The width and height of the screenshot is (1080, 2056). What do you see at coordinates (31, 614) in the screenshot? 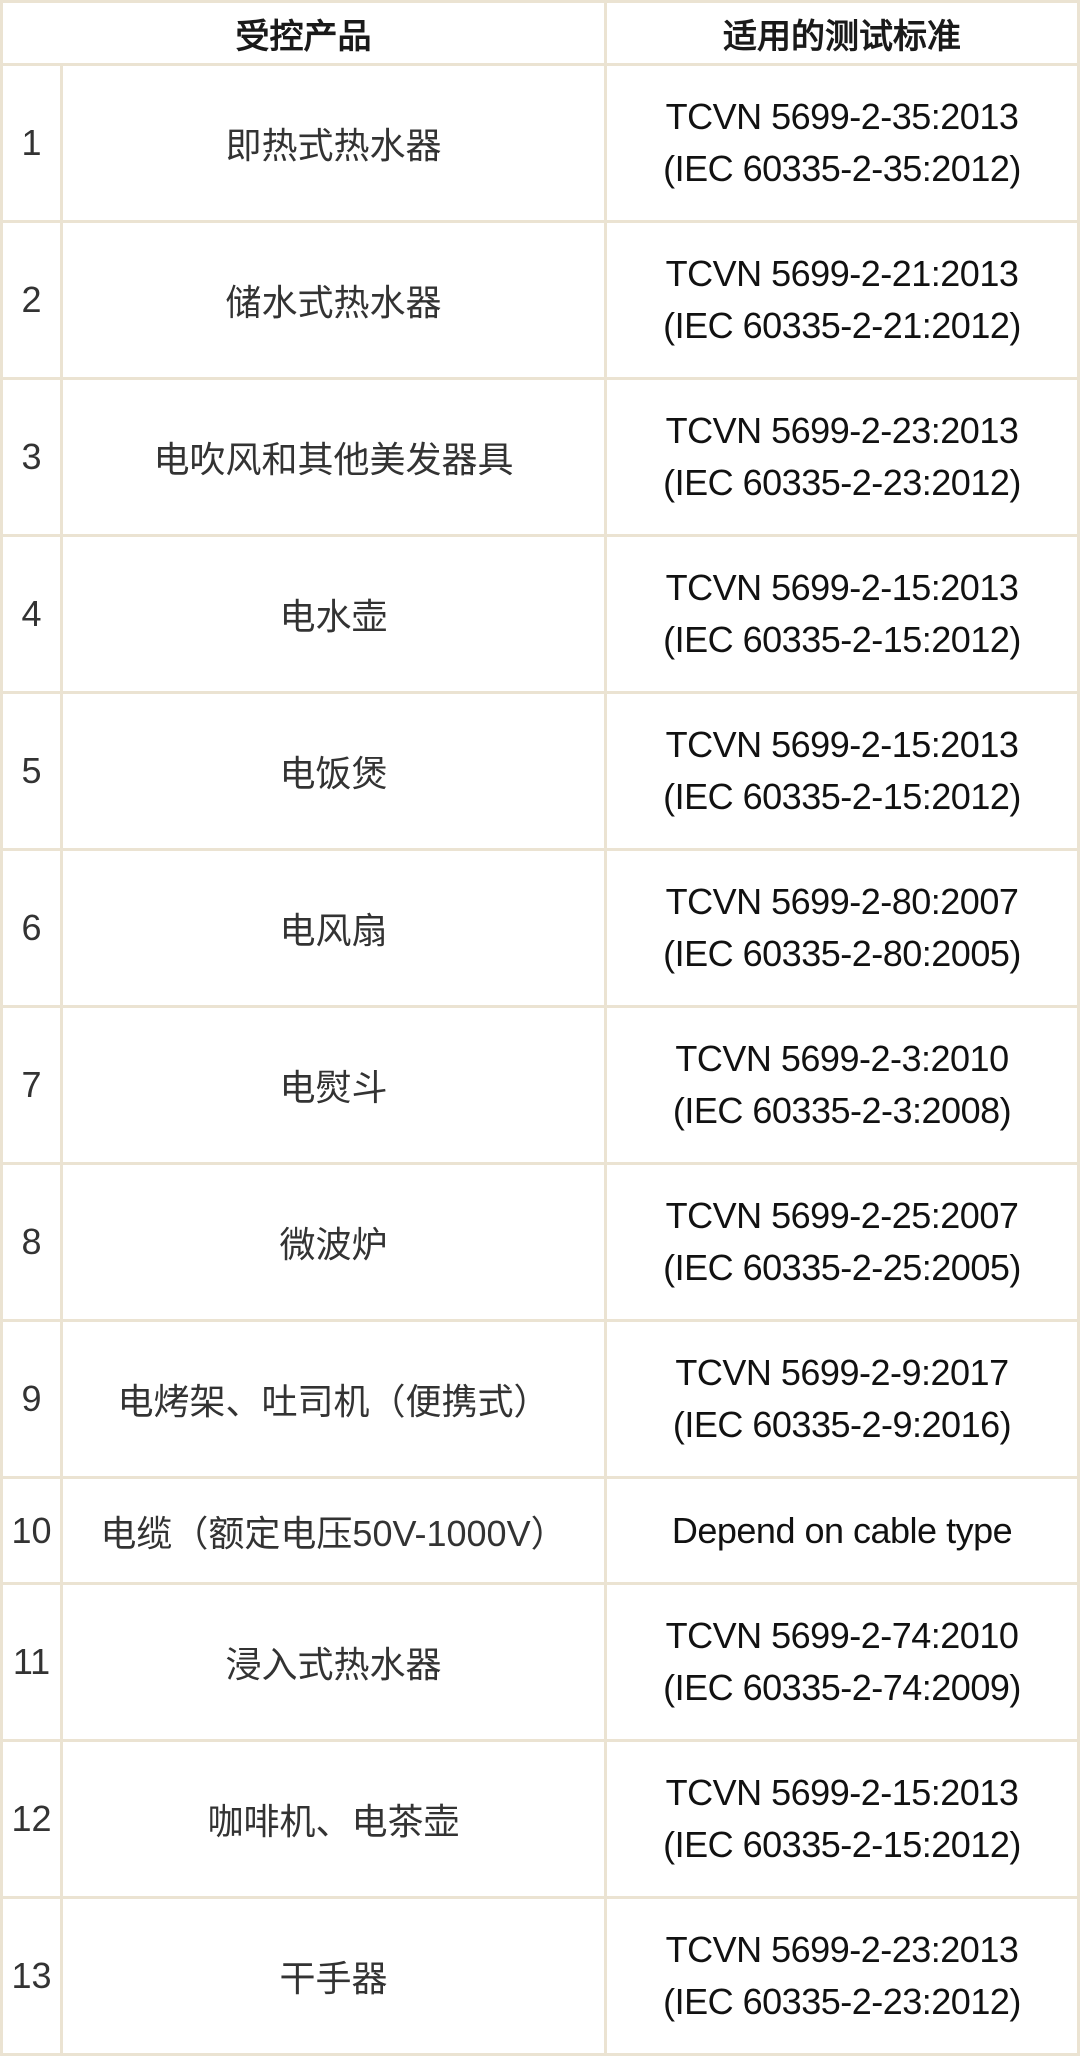
I see `row-number: 4` at bounding box center [31, 614].